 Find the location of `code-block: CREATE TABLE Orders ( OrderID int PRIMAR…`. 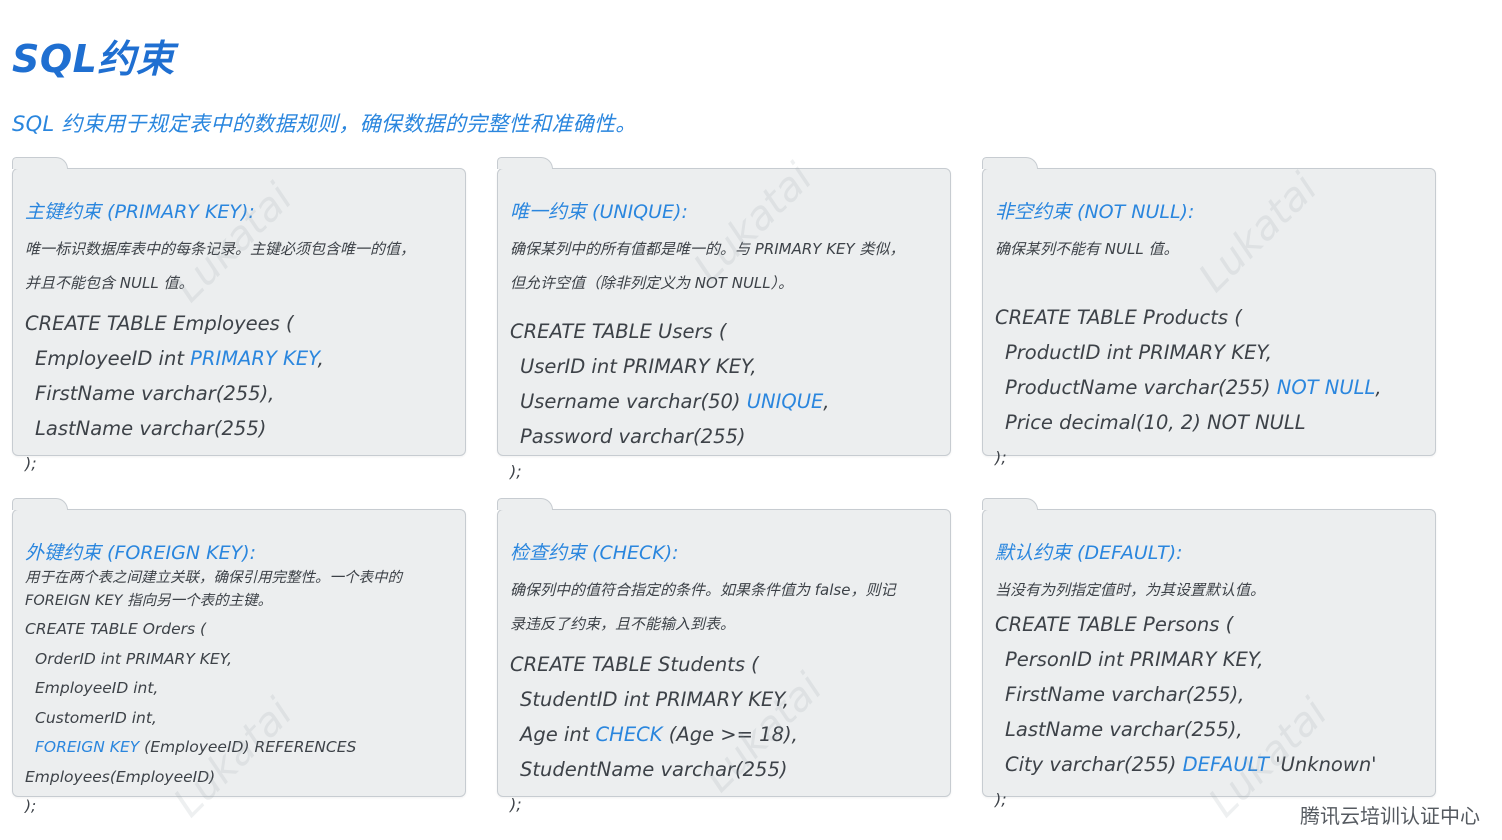

code-block: CREATE TABLE Orders ( OrderID int PRIMAR… is located at coordinates (240, 718).